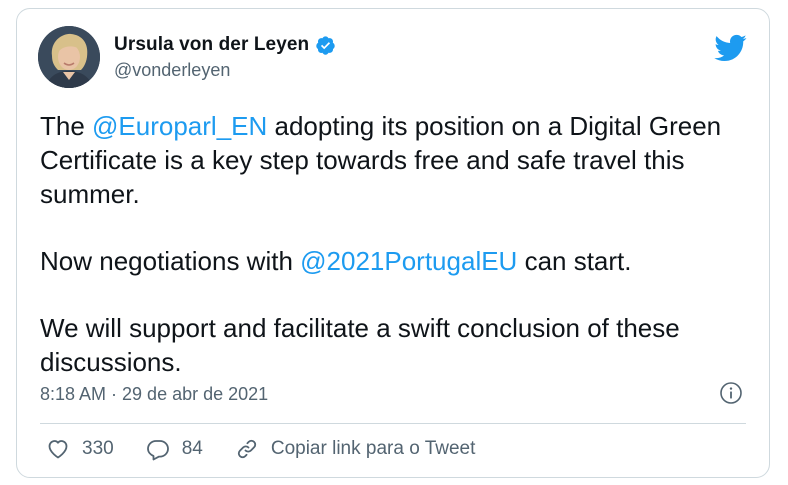  Describe the element at coordinates (211, 45) in the screenshot. I see `author-name: Ursula von der Leyen` at that location.